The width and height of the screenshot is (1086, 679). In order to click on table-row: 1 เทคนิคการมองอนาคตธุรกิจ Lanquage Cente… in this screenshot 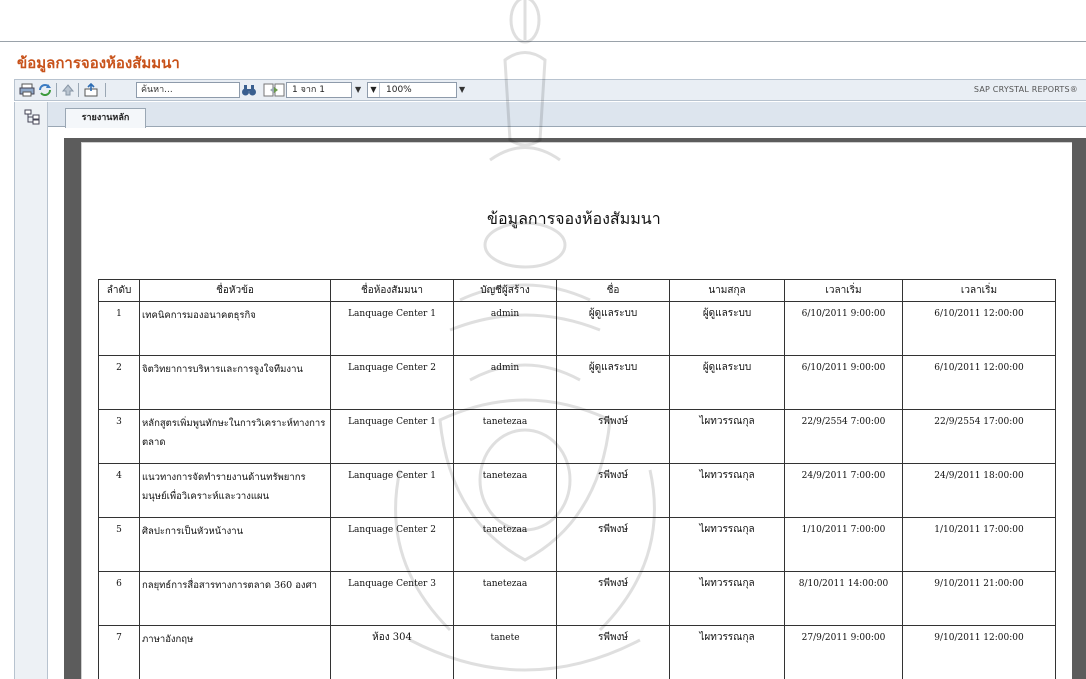, I will do `click(577, 328)`.